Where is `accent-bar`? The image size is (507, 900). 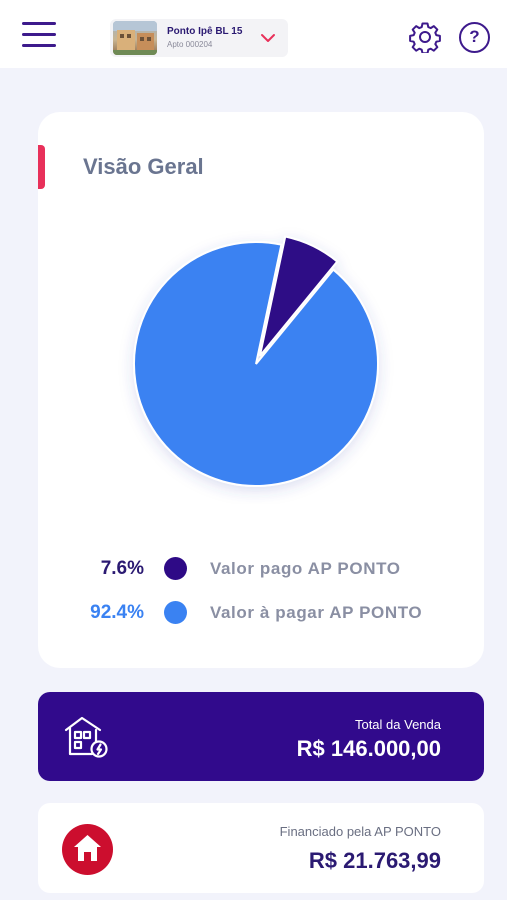 accent-bar is located at coordinates (41, 167).